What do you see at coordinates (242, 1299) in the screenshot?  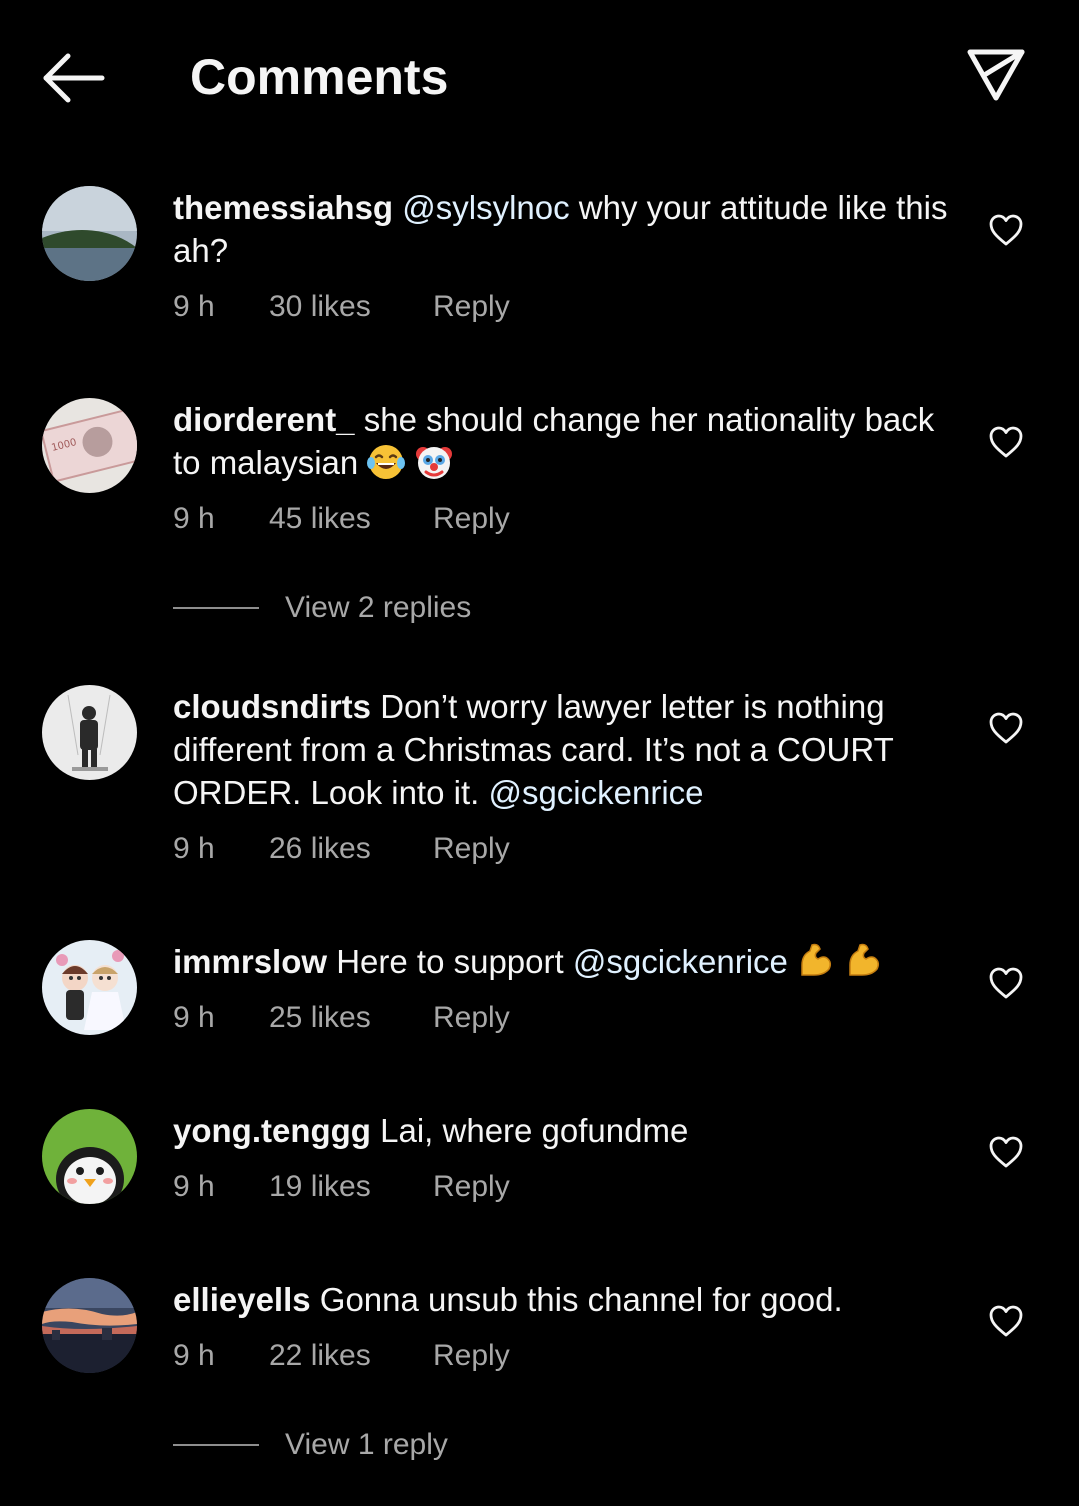 I see `comment-username: ellieyells` at bounding box center [242, 1299].